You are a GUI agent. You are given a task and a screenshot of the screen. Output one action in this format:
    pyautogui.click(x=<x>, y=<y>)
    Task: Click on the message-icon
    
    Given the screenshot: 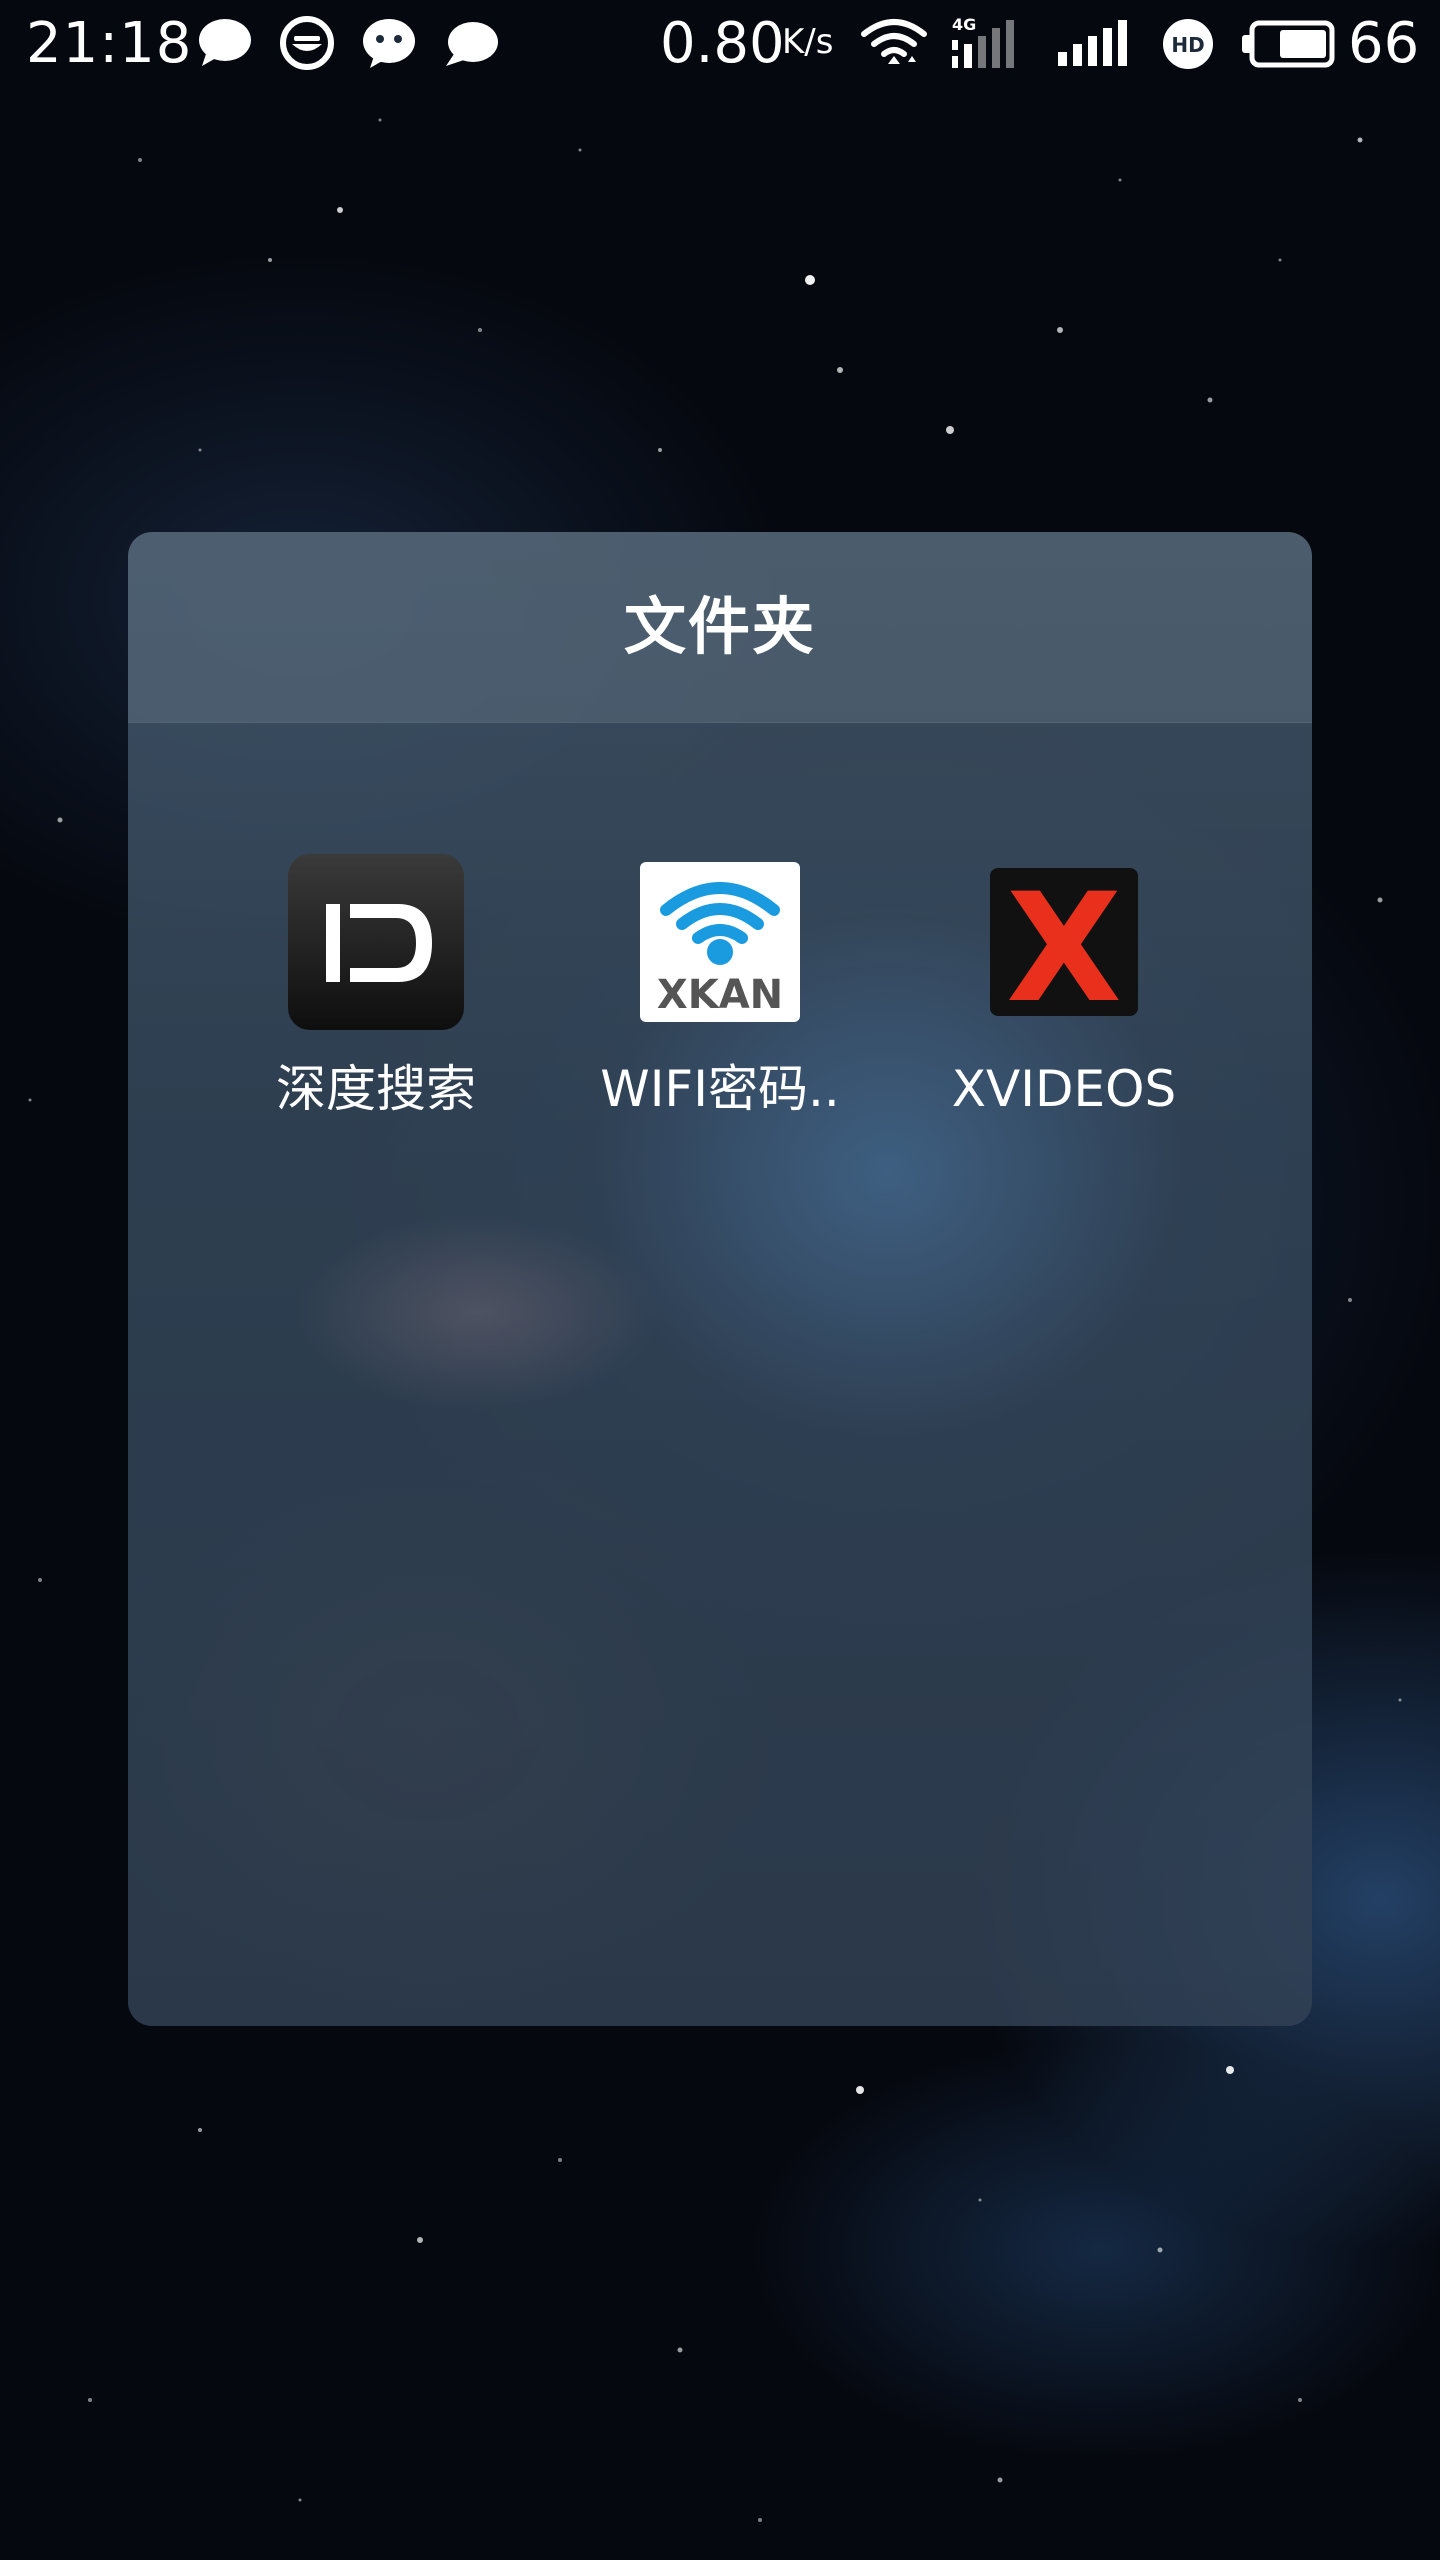 What is the action you would take?
    pyautogui.click(x=472, y=44)
    